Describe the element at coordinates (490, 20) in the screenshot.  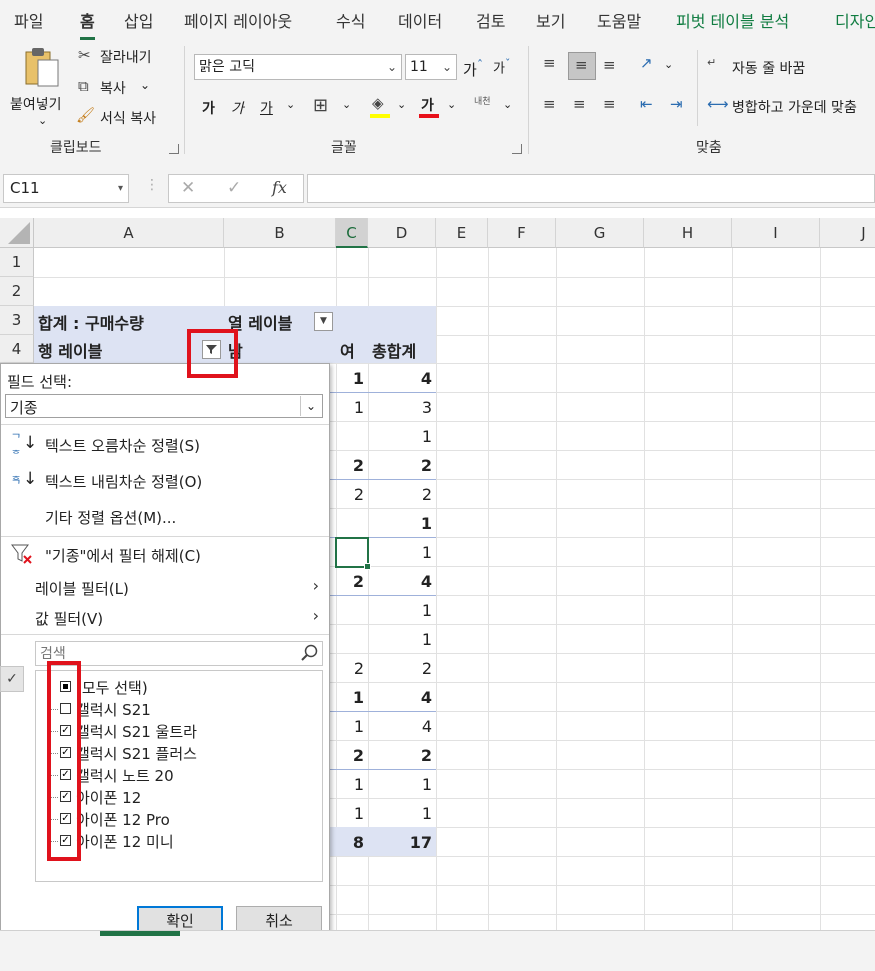
I see `tab-review: 검토` at that location.